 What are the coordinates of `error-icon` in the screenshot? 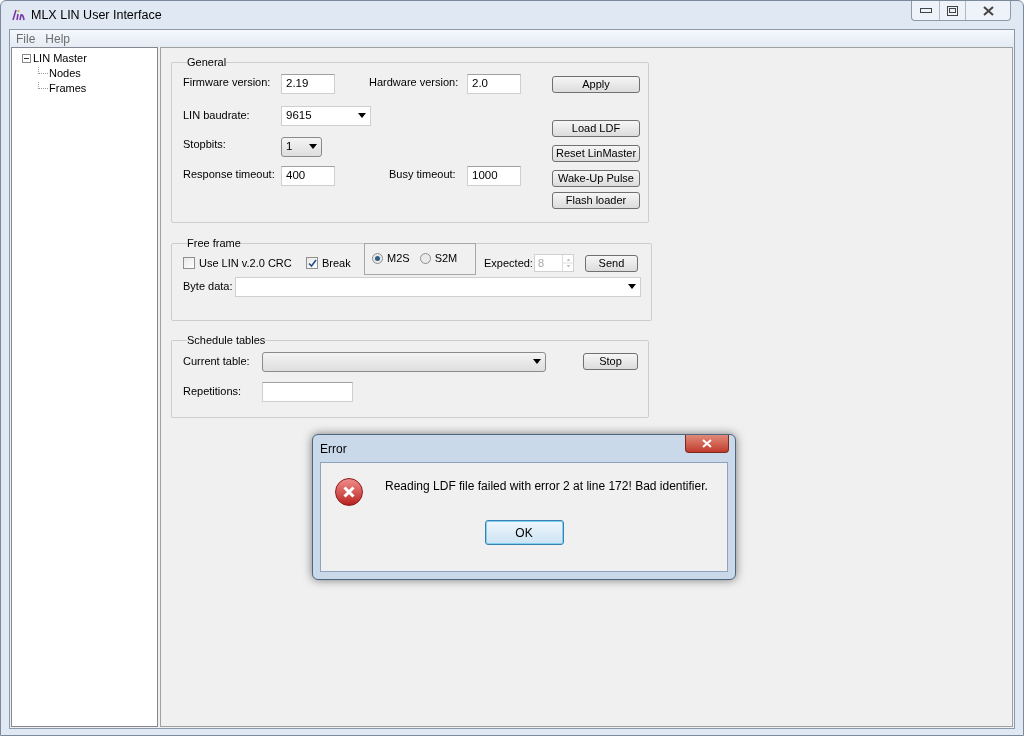 It's located at (349, 492).